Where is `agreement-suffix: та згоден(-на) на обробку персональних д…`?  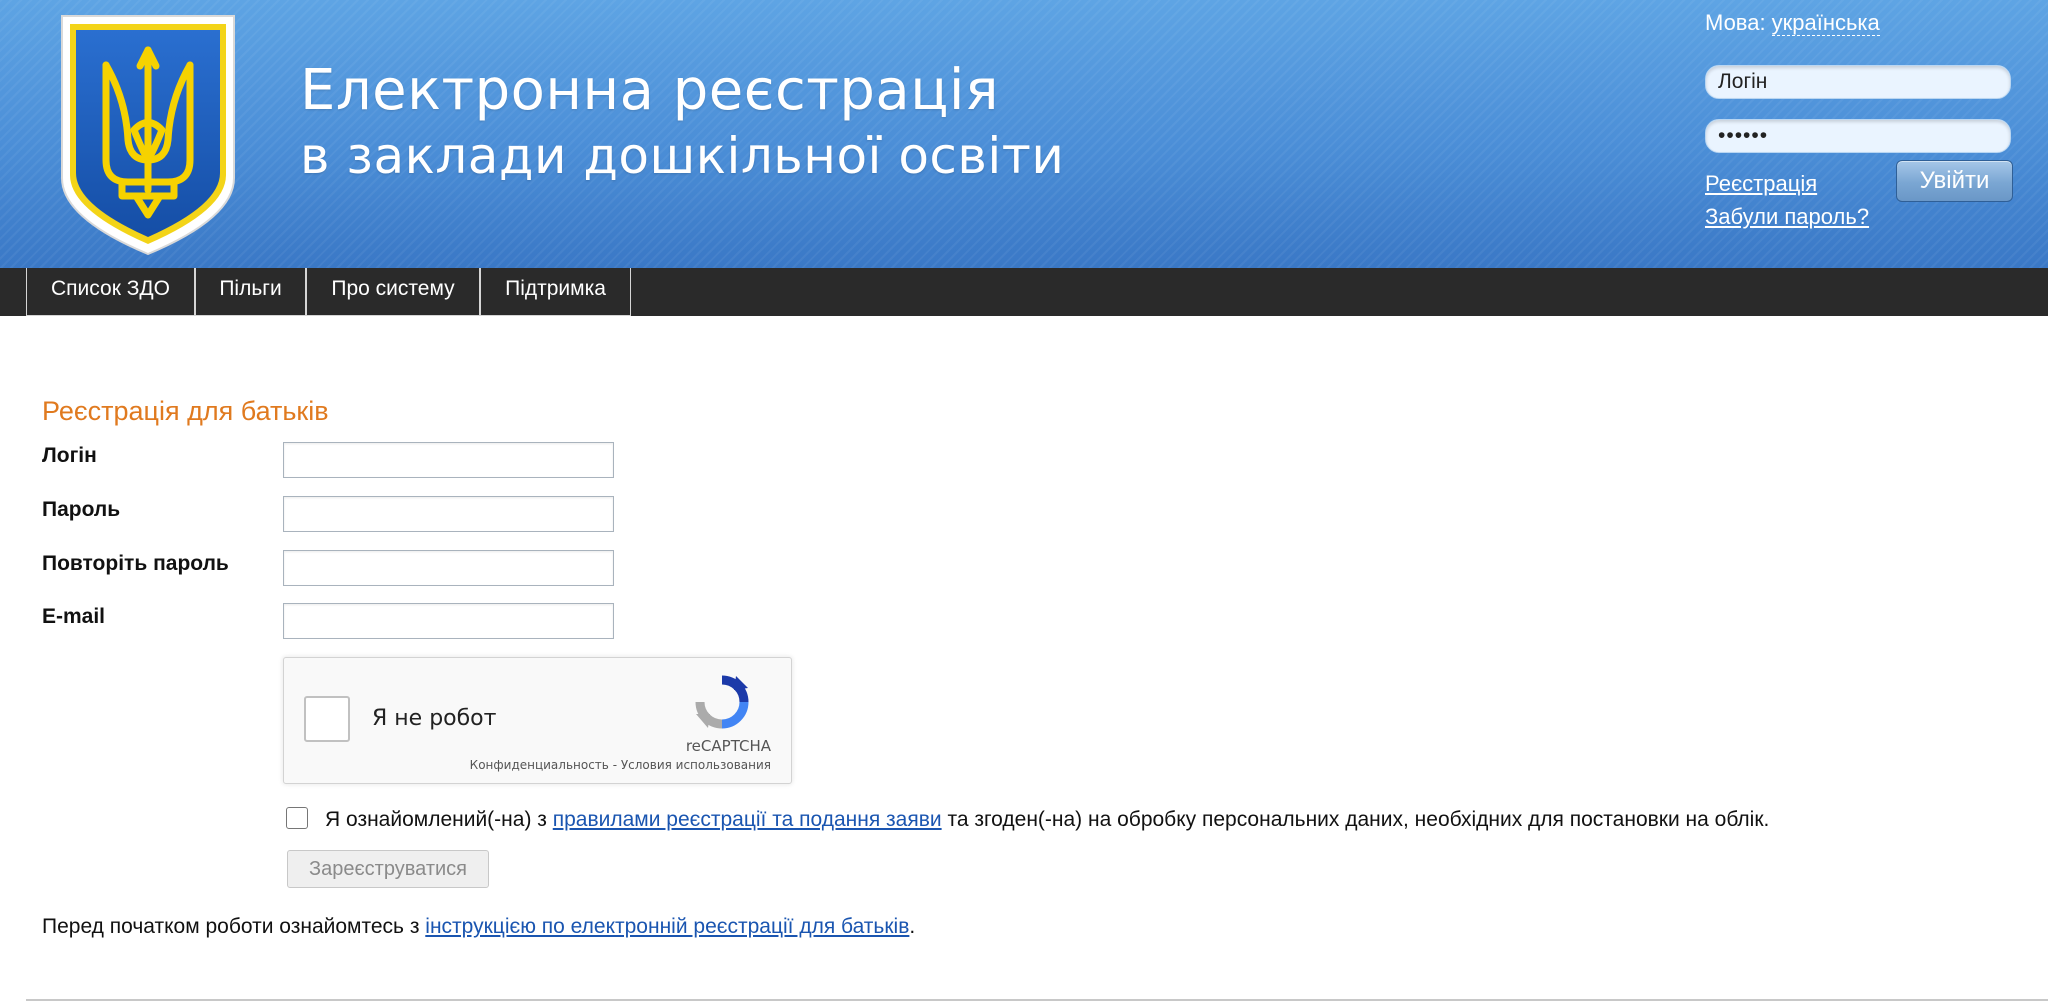 agreement-suffix: та згоден(-на) на обробку персональних д… is located at coordinates (1355, 819).